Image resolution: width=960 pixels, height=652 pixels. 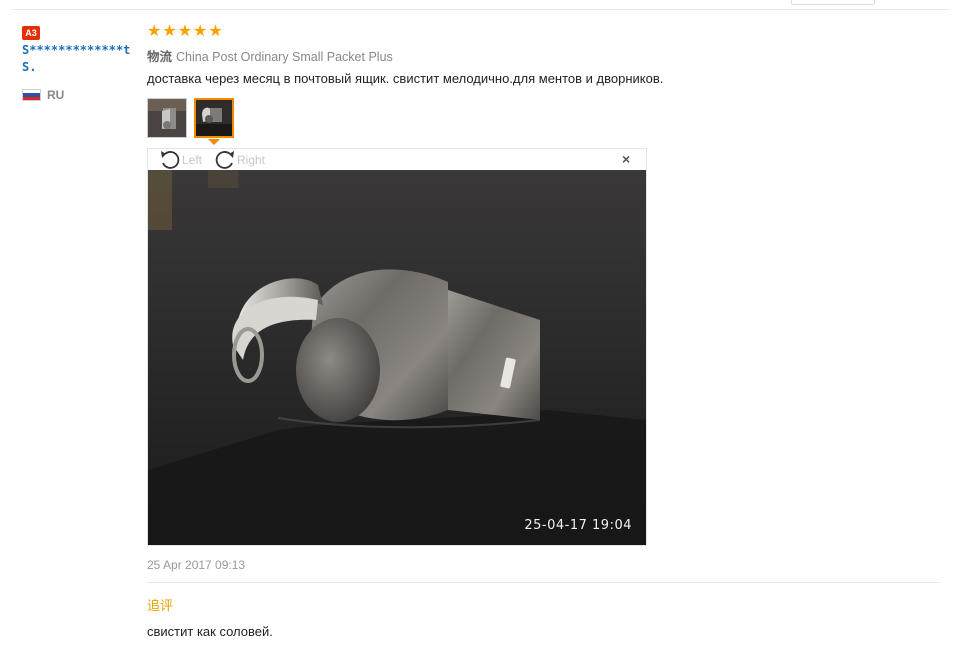 I want to click on sort-dropdown, so click(x=833, y=2).